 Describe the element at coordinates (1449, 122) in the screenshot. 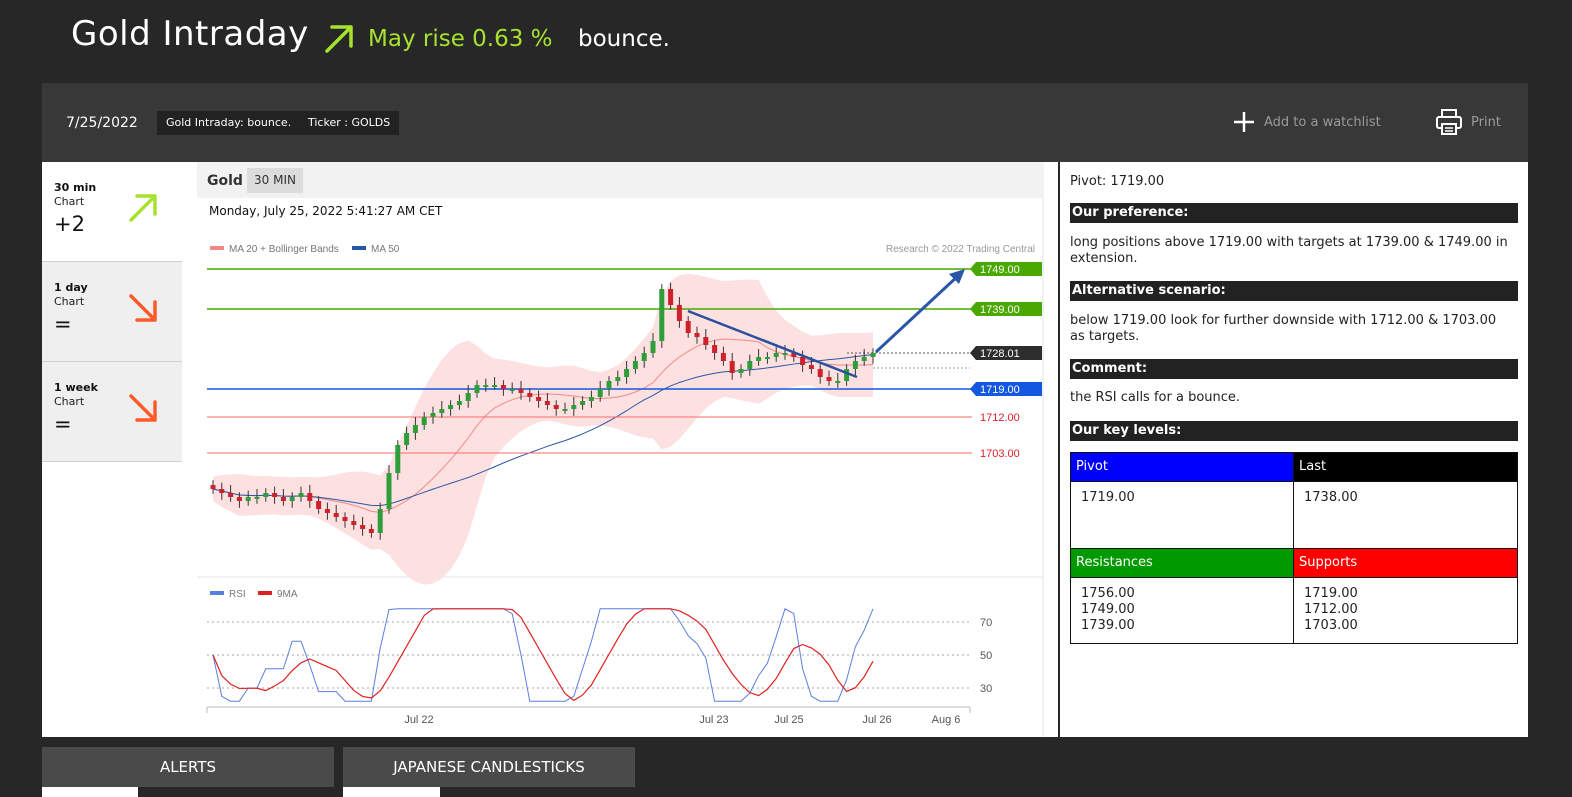

I see `printer-icon` at that location.